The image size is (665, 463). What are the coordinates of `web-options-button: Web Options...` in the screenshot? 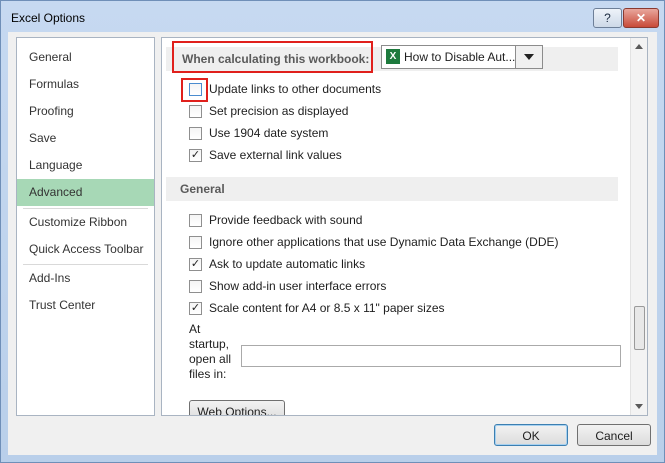 It's located at (237, 407).